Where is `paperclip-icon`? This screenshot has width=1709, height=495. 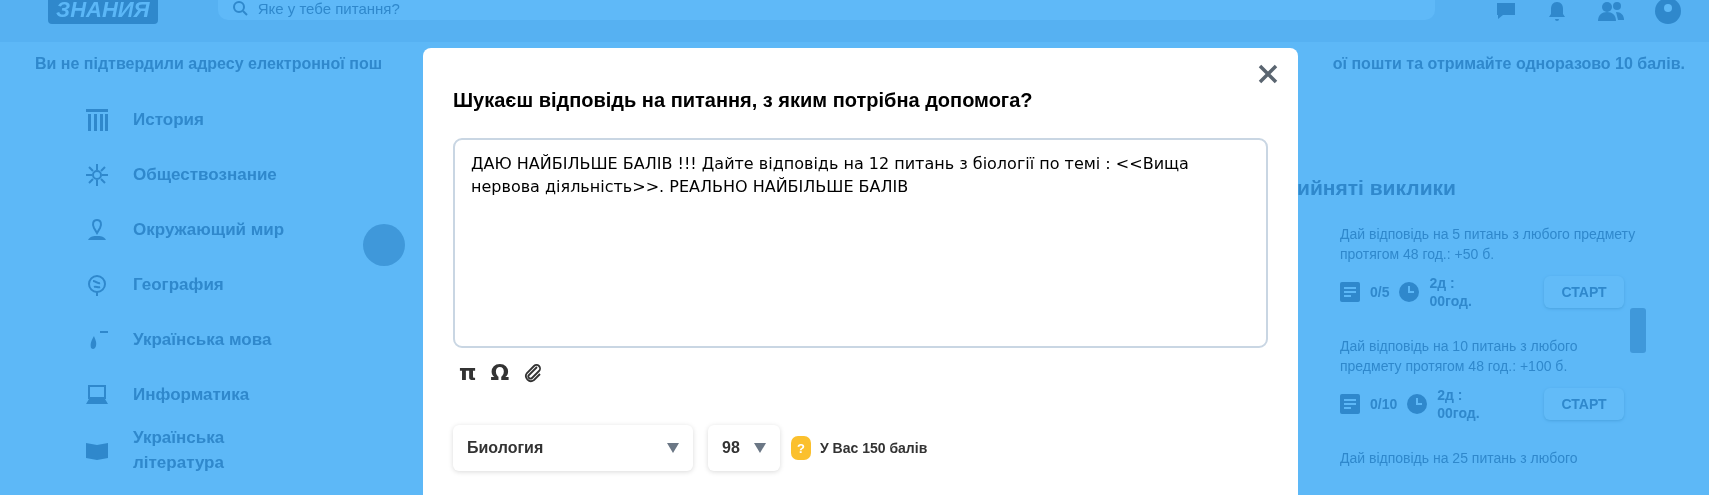 paperclip-icon is located at coordinates (533, 372).